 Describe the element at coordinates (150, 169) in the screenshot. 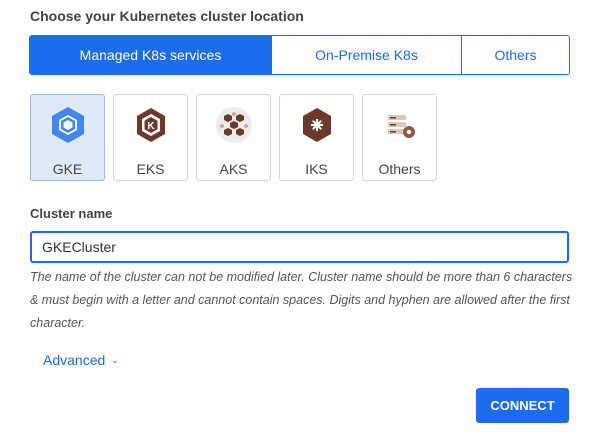

I see `provider-label: EKS` at that location.